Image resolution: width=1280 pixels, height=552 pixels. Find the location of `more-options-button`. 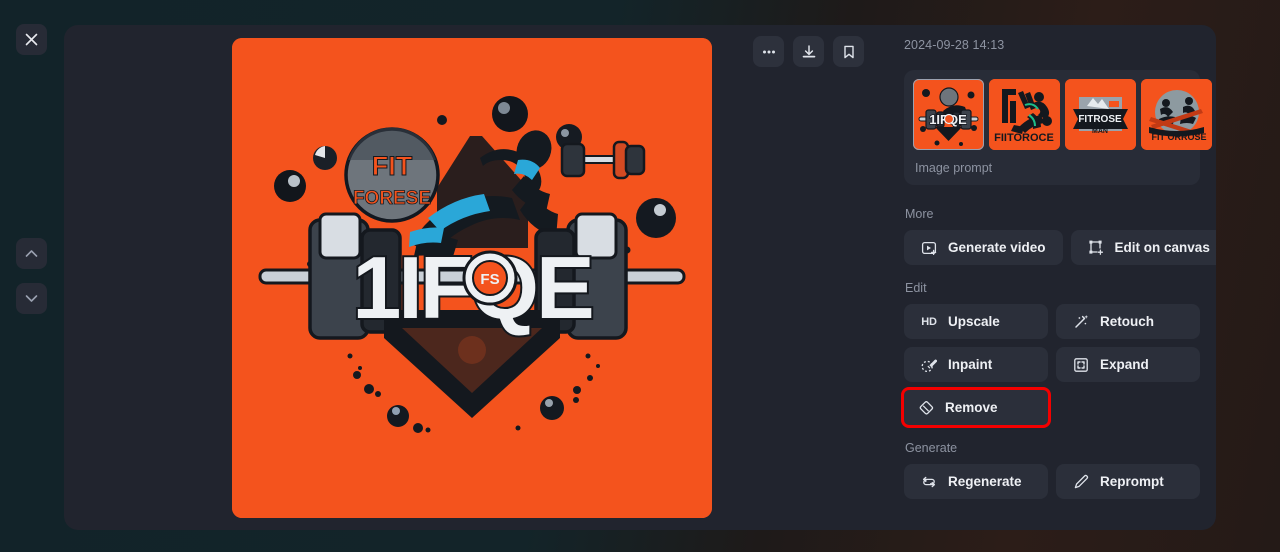

more-options-button is located at coordinates (768, 51).